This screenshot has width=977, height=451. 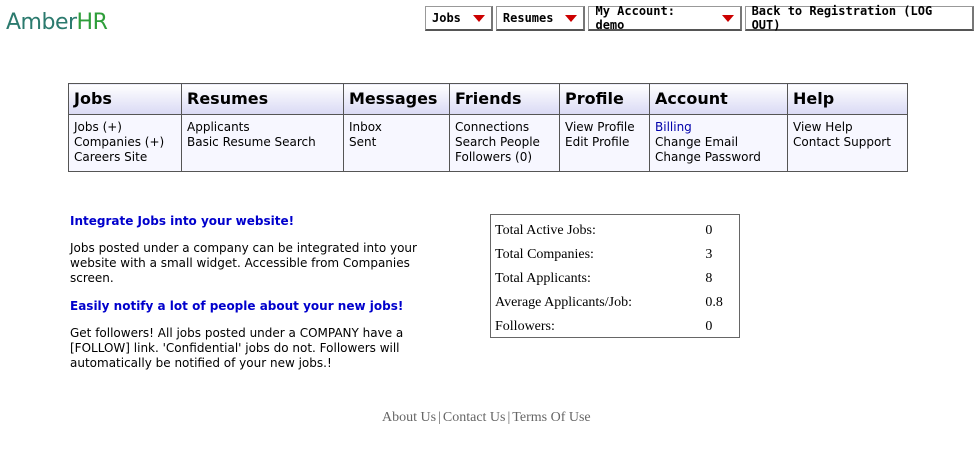 What do you see at coordinates (504, 157) in the screenshot?
I see `menu-link-followers: Followers (0)` at bounding box center [504, 157].